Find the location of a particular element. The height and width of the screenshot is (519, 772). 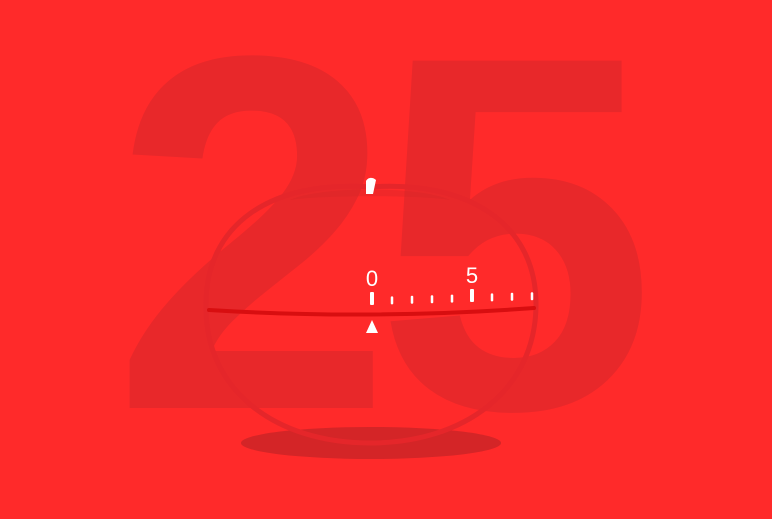

dial-label-0: 0 is located at coordinates (372, 278).